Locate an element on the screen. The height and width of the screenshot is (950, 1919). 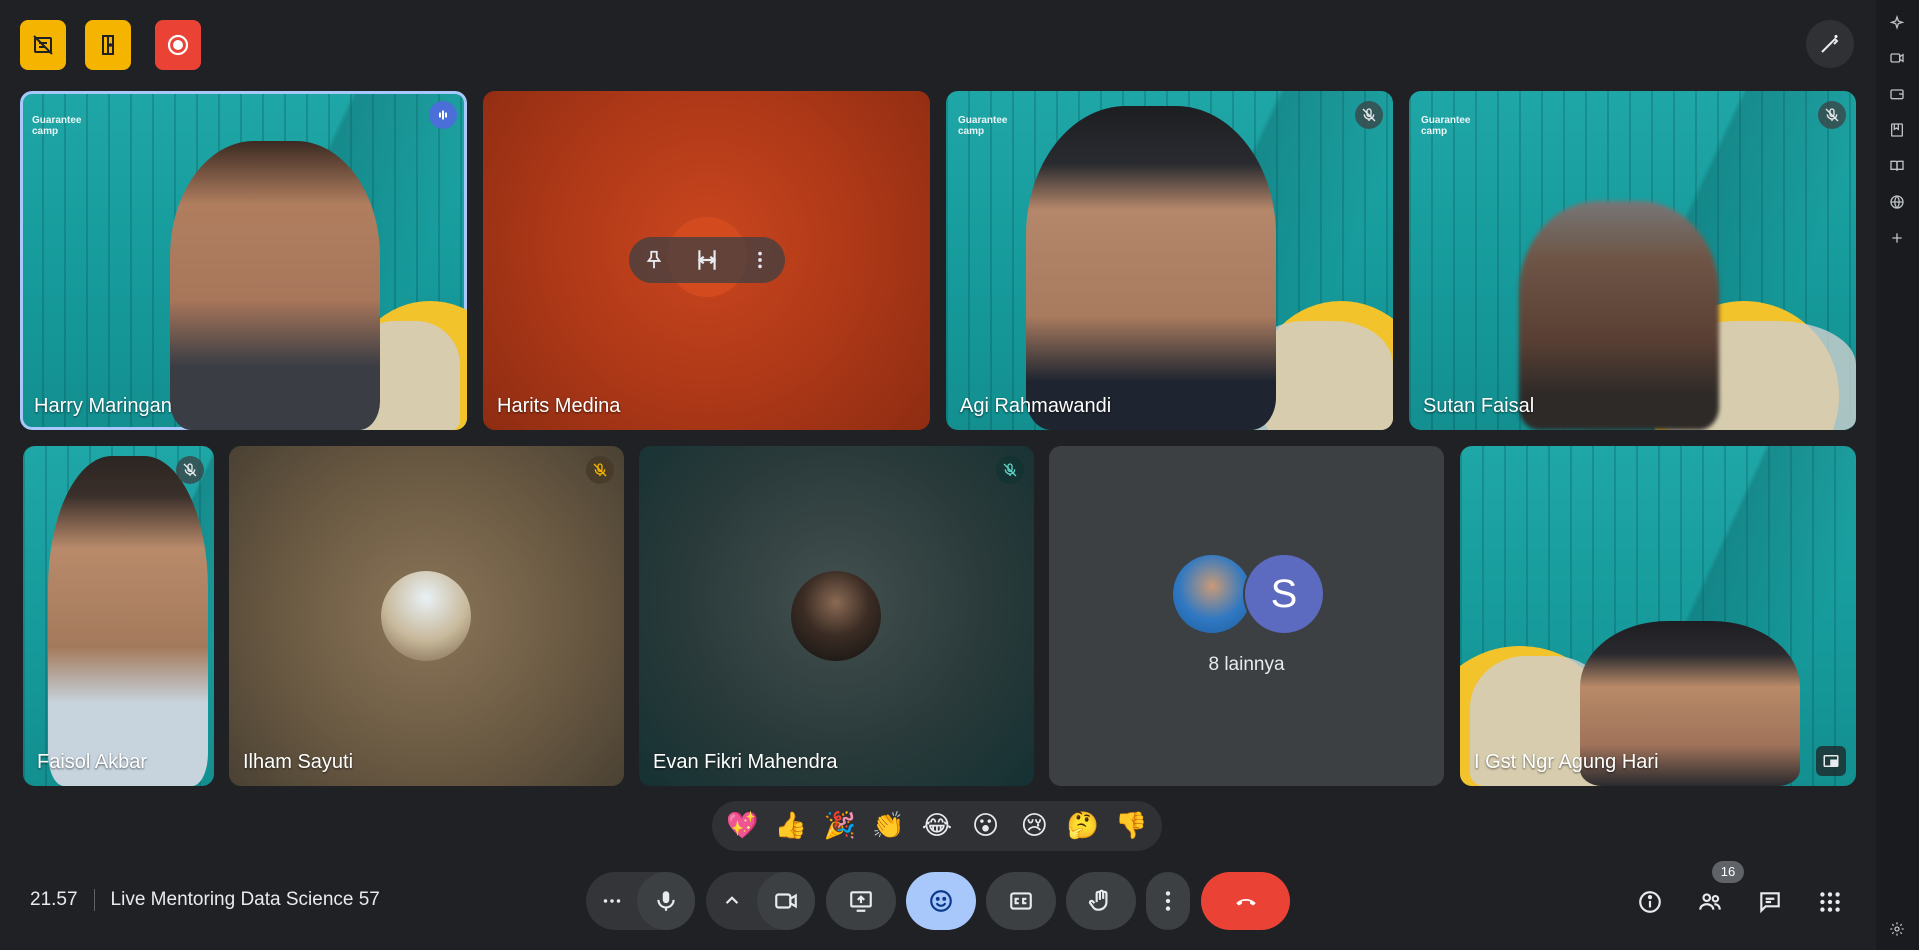
captions-icon is located at coordinates (1021, 901).